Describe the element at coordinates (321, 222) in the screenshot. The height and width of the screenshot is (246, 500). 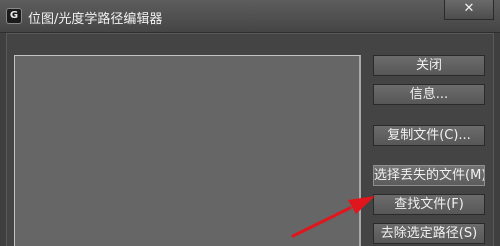
I see `annotation-arrow-shaft` at that location.